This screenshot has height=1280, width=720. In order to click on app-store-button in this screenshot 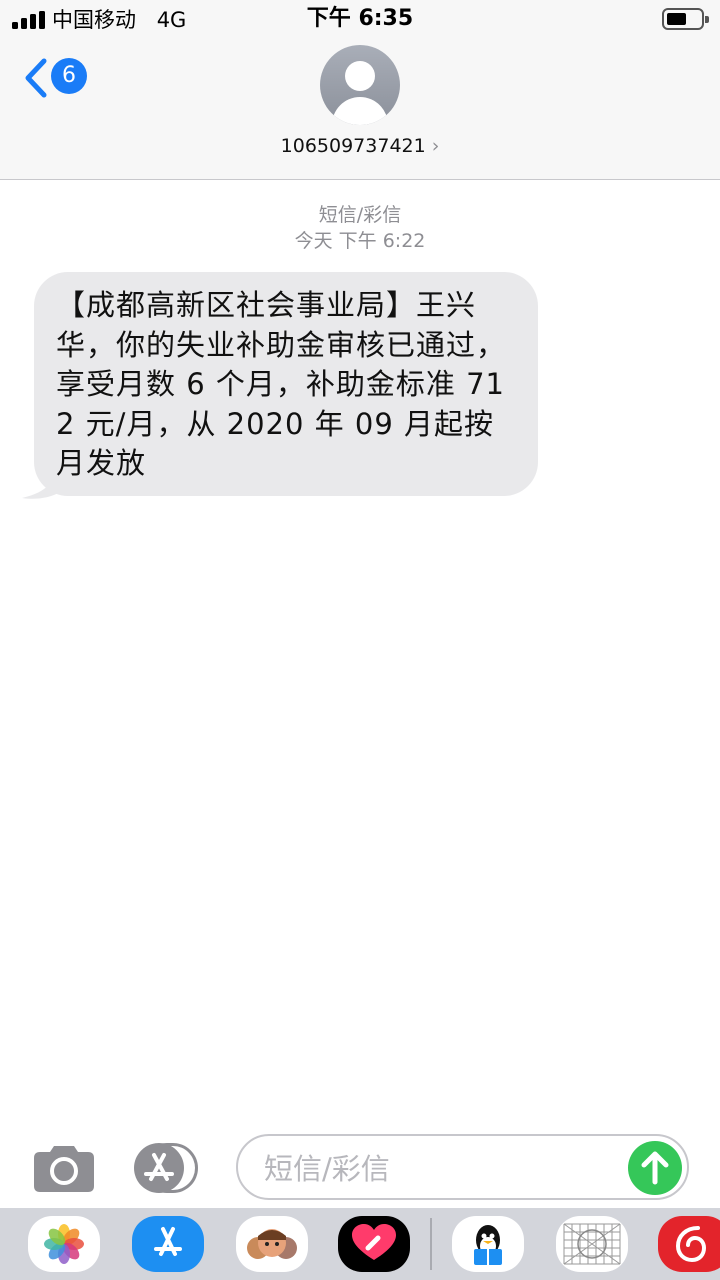, I will do `click(170, 1168)`.